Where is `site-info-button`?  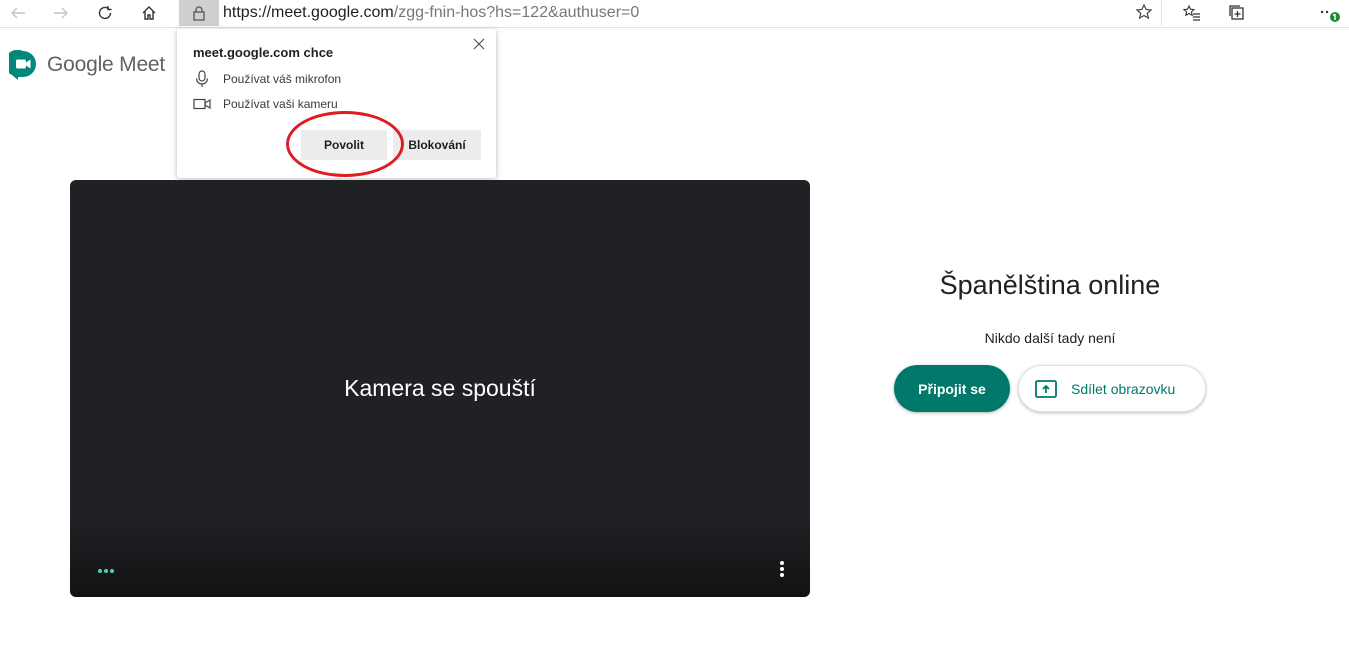
site-info-button is located at coordinates (199, 13).